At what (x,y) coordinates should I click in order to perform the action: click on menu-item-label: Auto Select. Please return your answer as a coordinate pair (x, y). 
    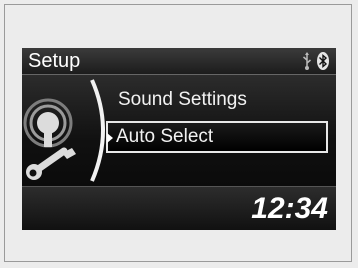
    Looking at the image, I should click on (165, 136).